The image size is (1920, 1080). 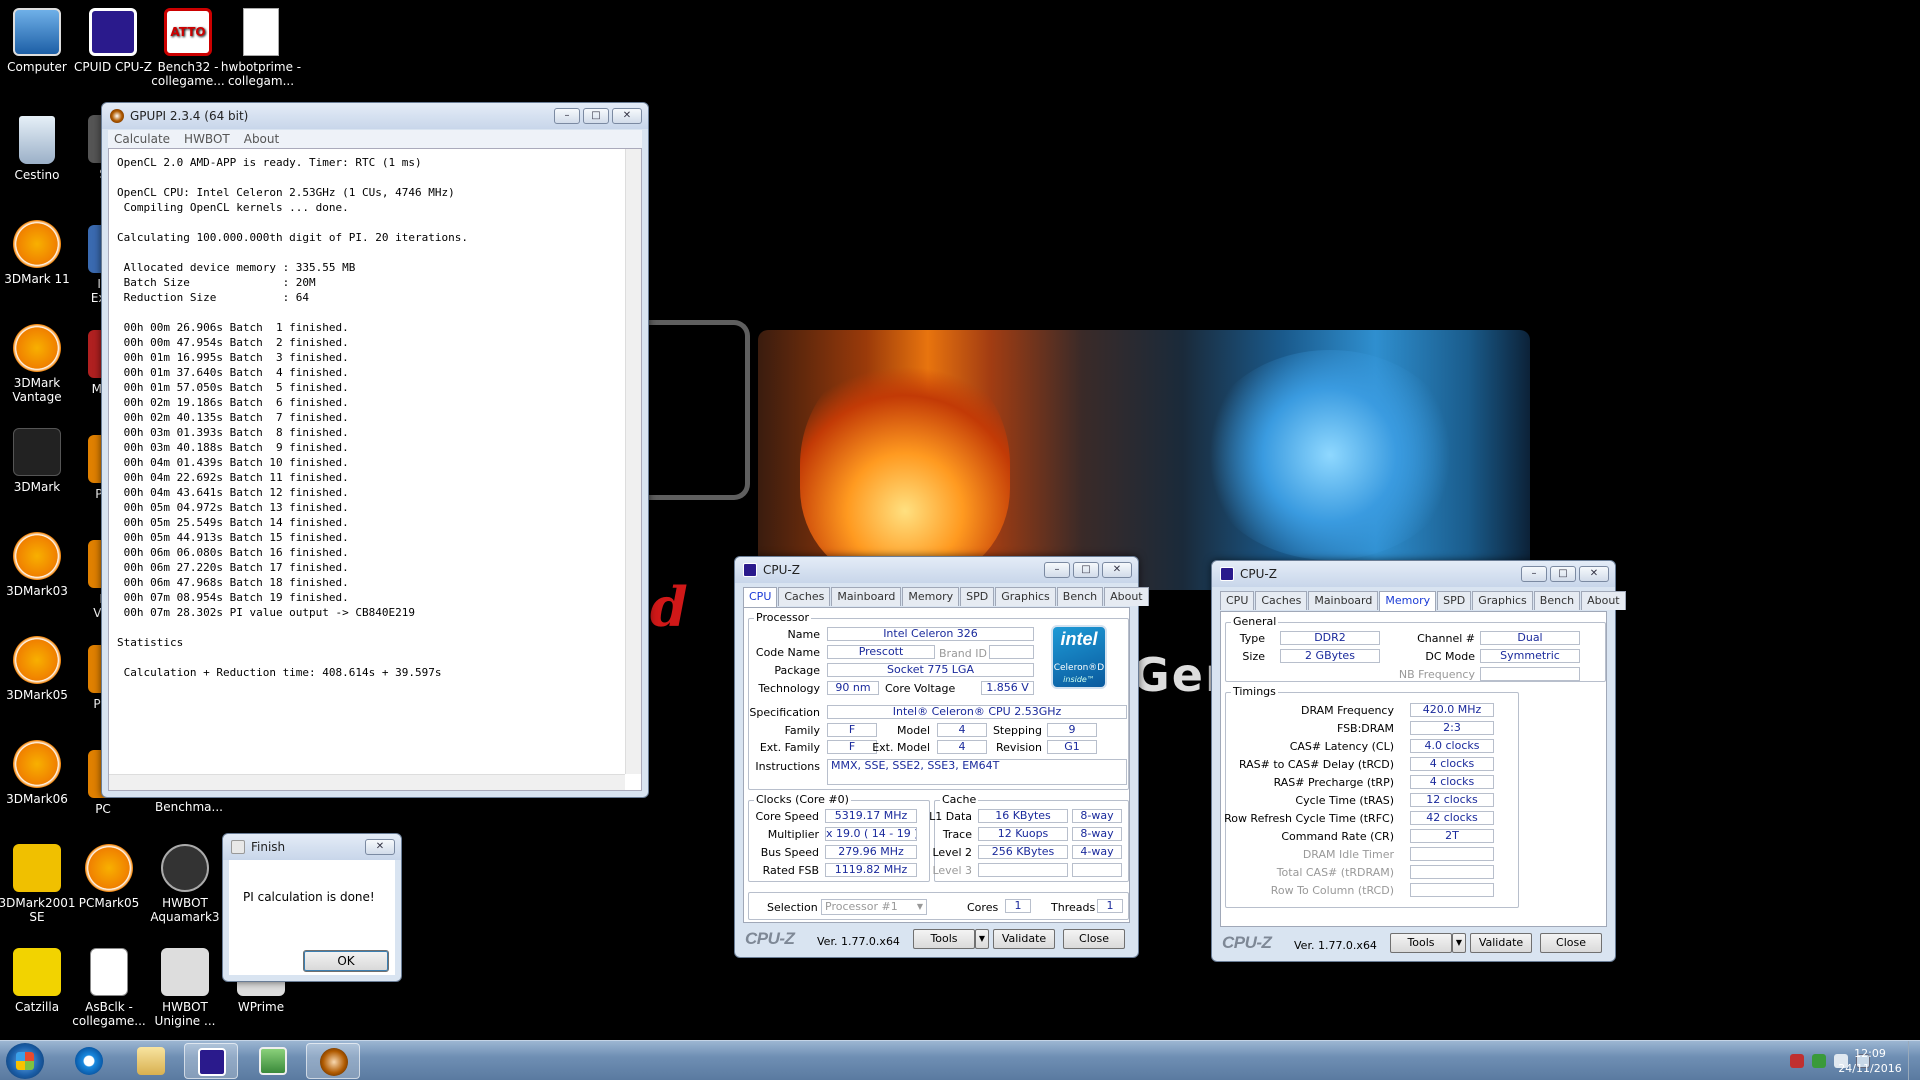 What do you see at coordinates (312, 907) in the screenshot?
I see `finish-dialog: Finish ✕ PI calculation is done! OK` at bounding box center [312, 907].